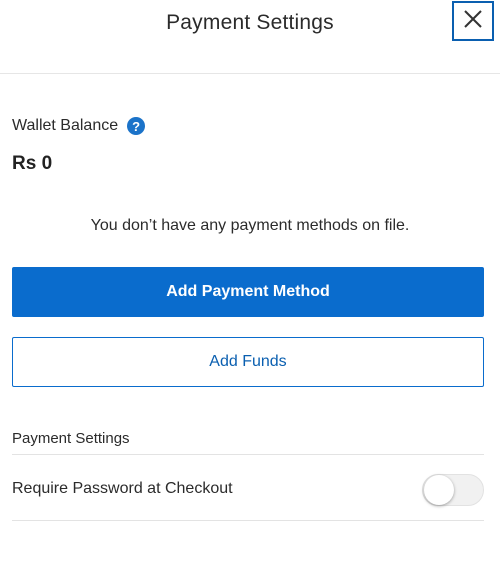  What do you see at coordinates (439, 490) in the screenshot?
I see `toggle-knob` at bounding box center [439, 490].